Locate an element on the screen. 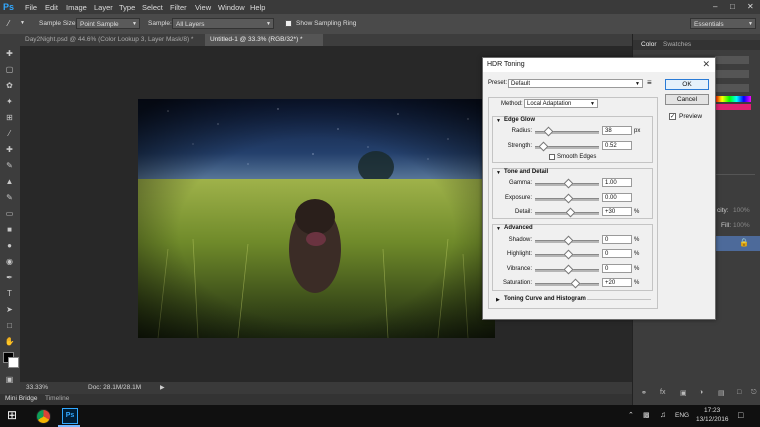 The height and width of the screenshot is (427, 760). layer-mask-icon: ▣ is located at coordinates (683, 393).